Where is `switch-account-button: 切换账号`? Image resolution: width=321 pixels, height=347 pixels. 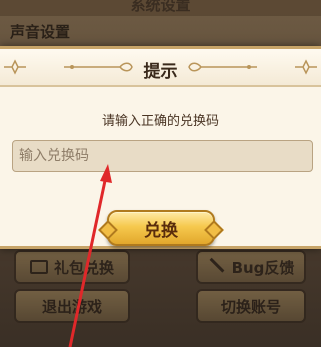 switch-account-button: 切换账号 is located at coordinates (251, 306).